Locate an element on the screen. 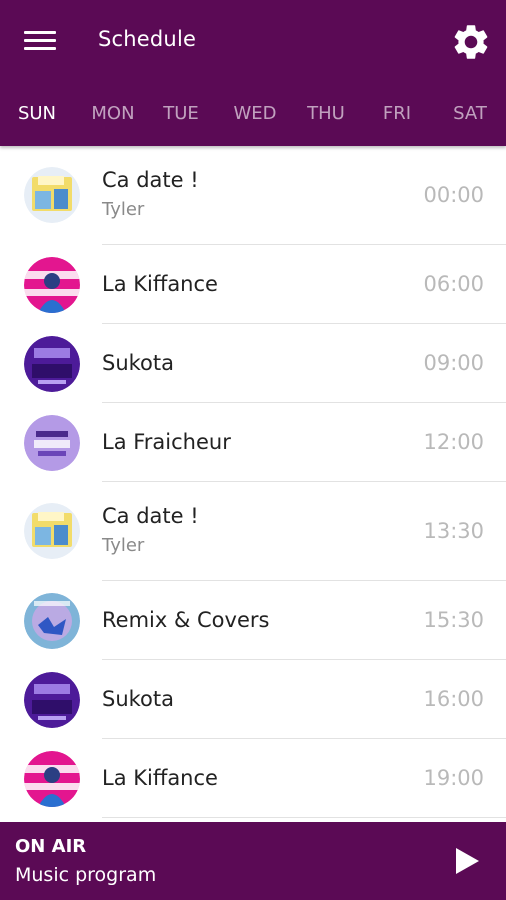 The image size is (506, 900). menu-icon is located at coordinates (40, 41).